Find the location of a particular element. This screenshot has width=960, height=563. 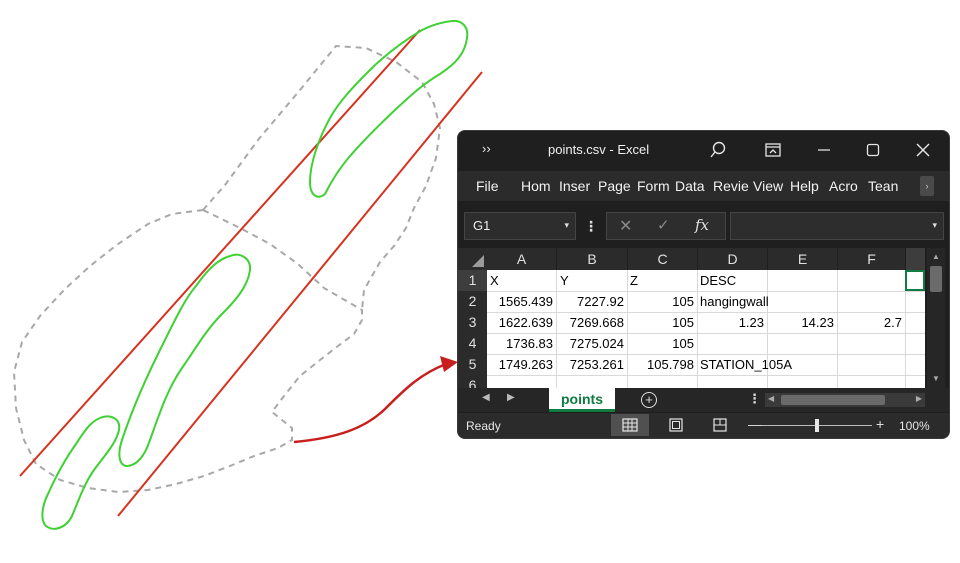

column-header-a: A is located at coordinates (521, 259).